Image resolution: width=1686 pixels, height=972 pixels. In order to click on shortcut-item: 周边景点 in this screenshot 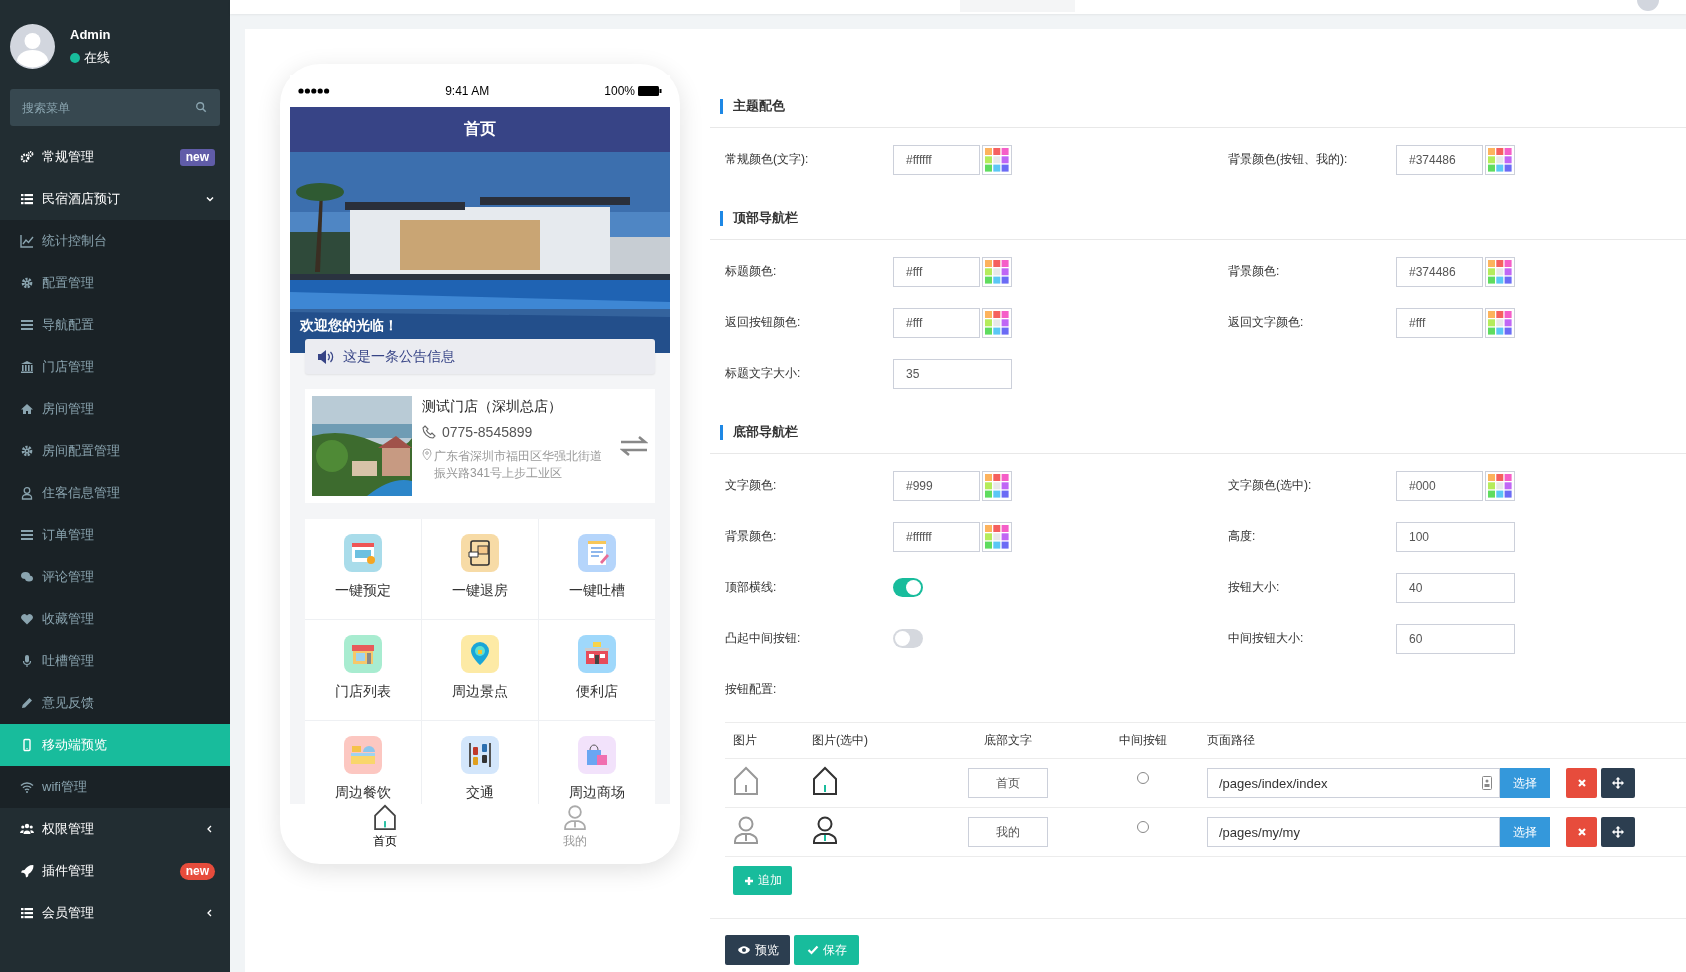, I will do `click(480, 670)`.